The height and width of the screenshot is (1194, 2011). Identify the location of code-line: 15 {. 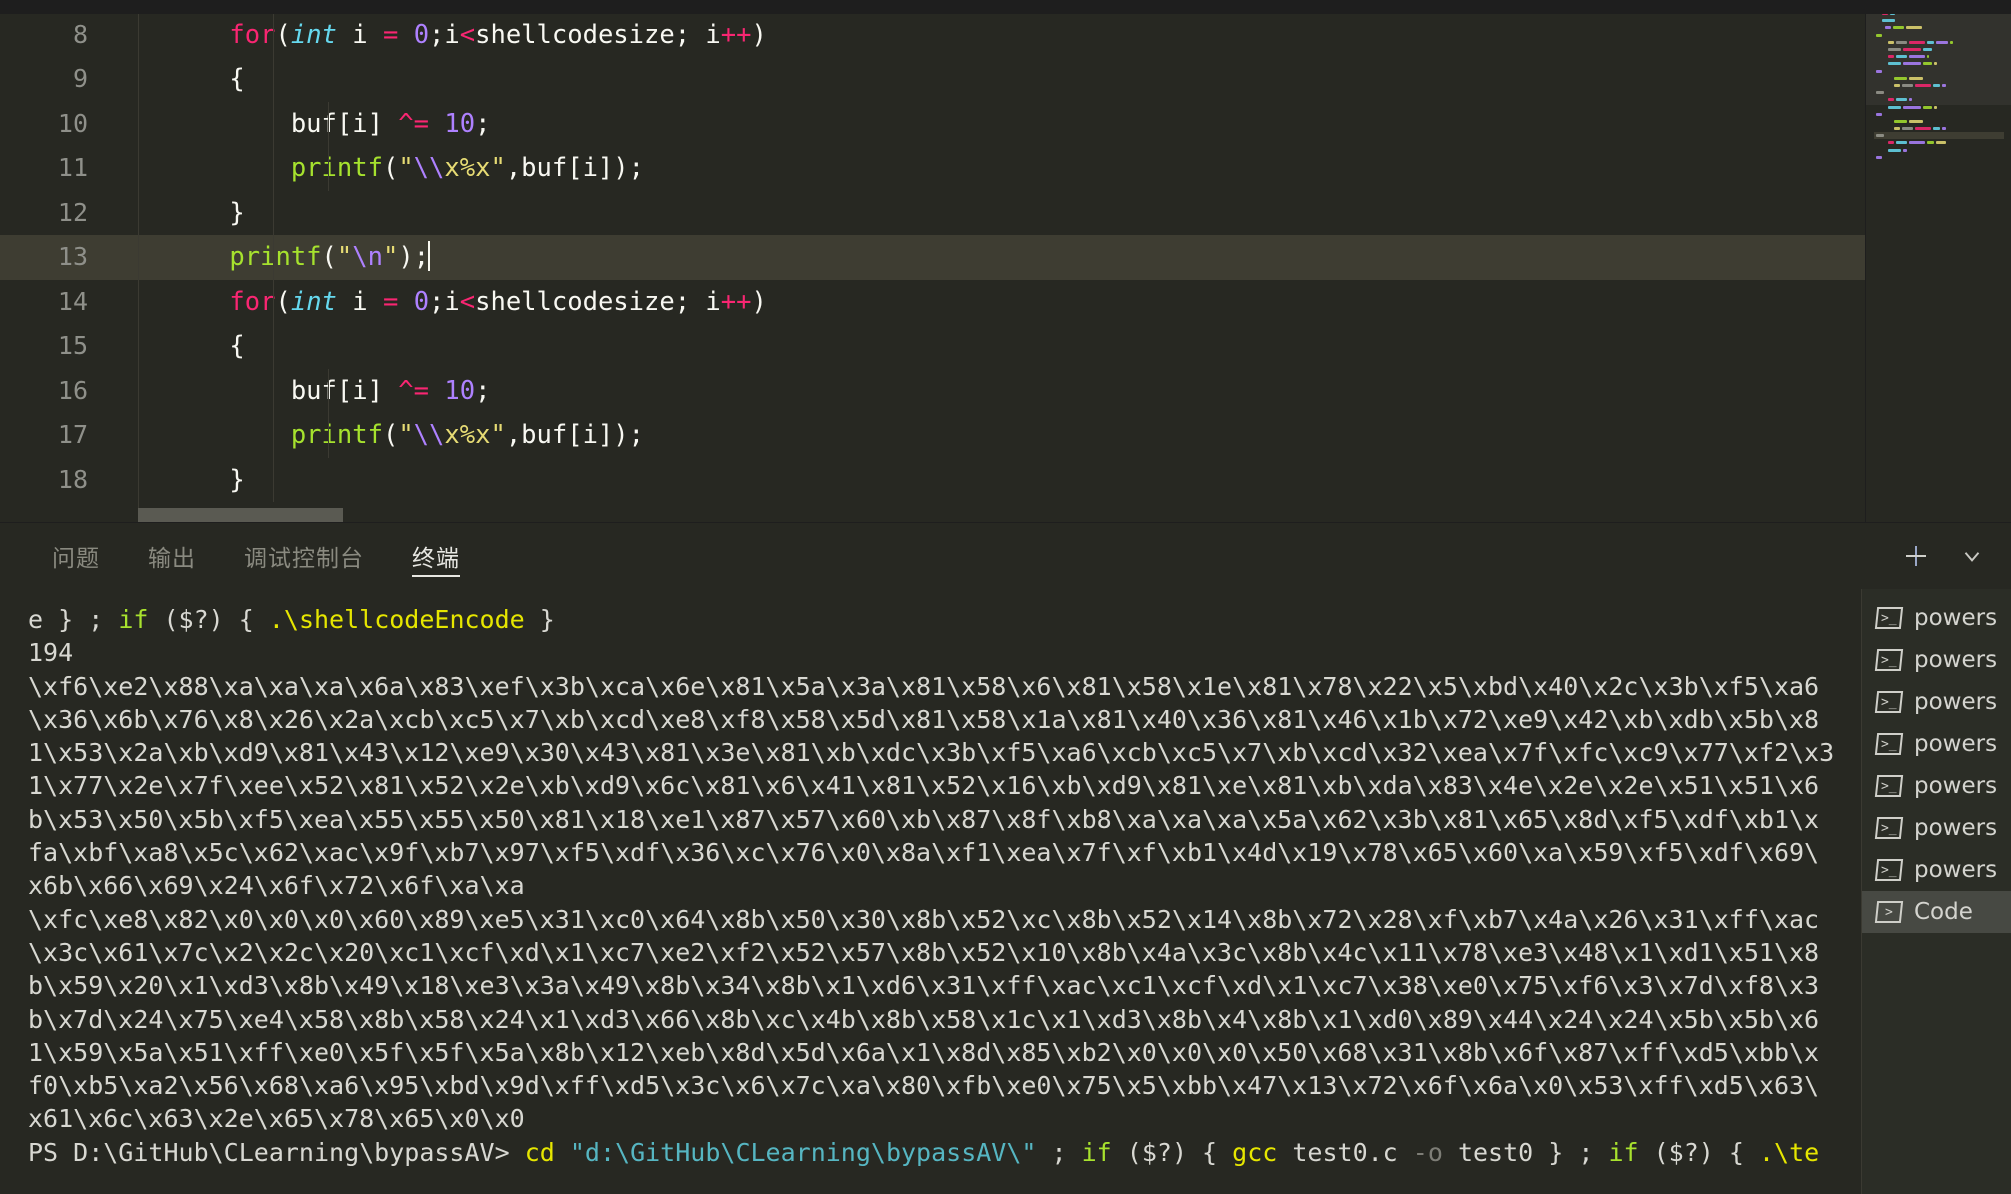
(1005, 346).